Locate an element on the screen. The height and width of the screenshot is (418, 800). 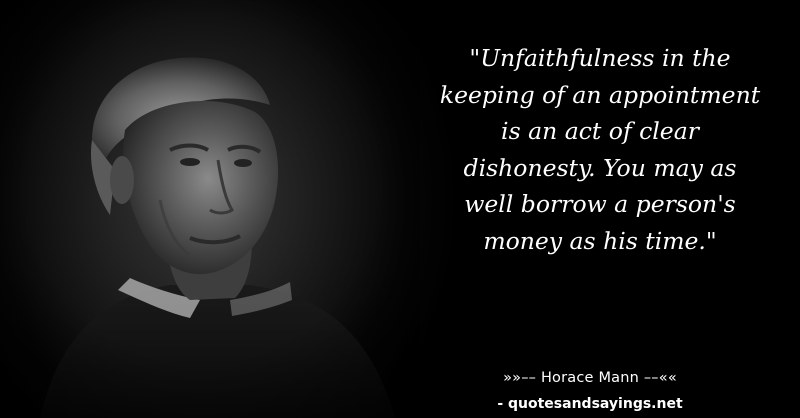
quote-line-4: dishonesty. You may as is located at coordinates (600, 167).